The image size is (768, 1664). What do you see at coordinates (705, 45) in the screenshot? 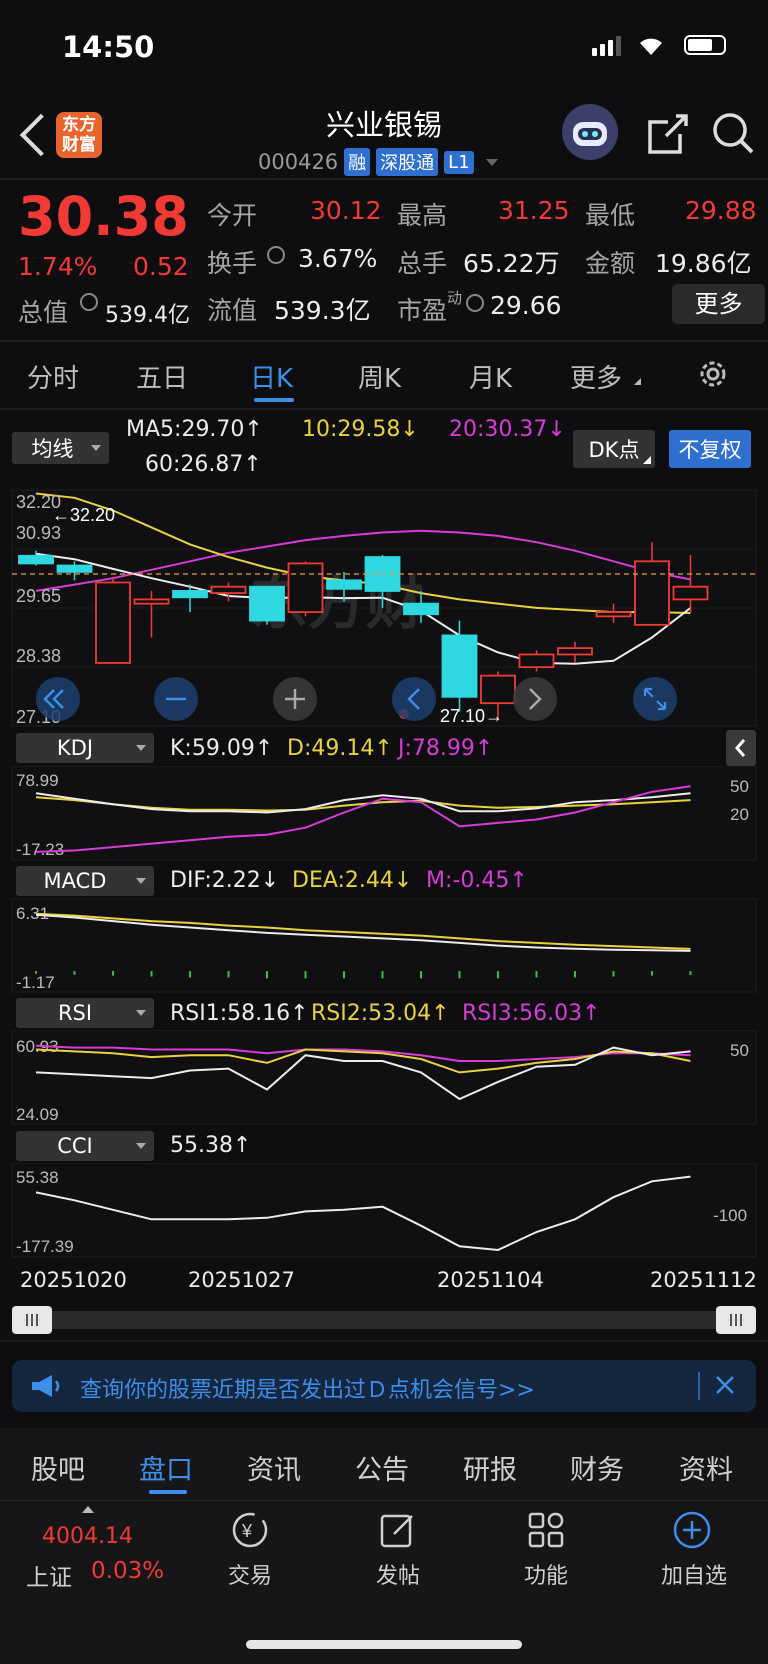
I see `battery-icon` at bounding box center [705, 45].